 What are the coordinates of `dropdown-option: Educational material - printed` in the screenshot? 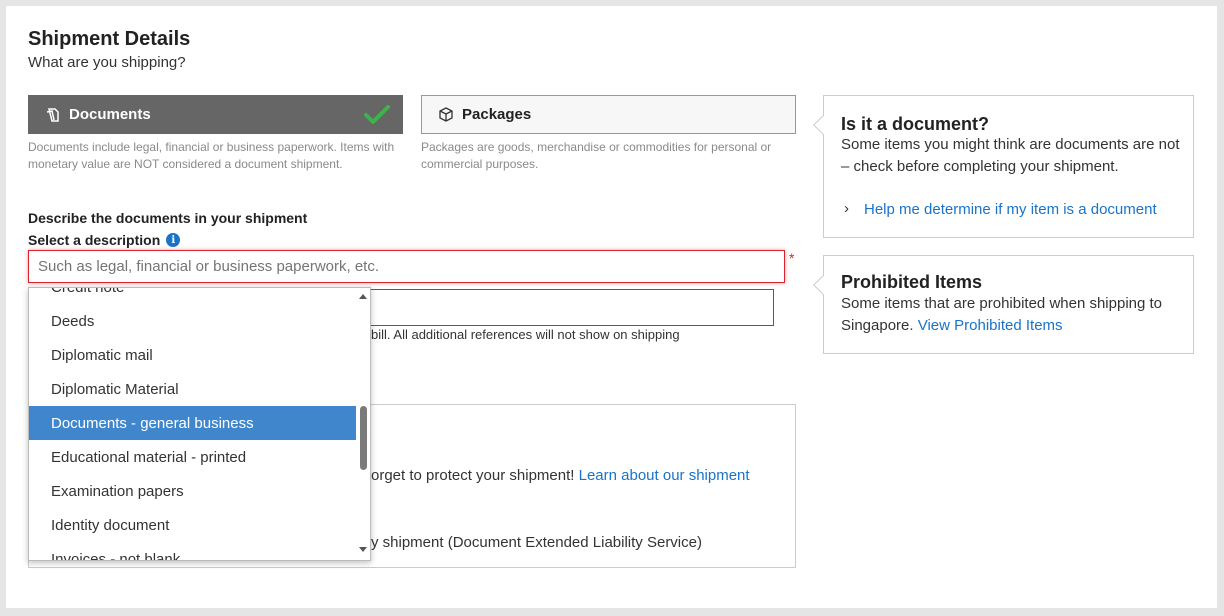 It's located at (193, 457).